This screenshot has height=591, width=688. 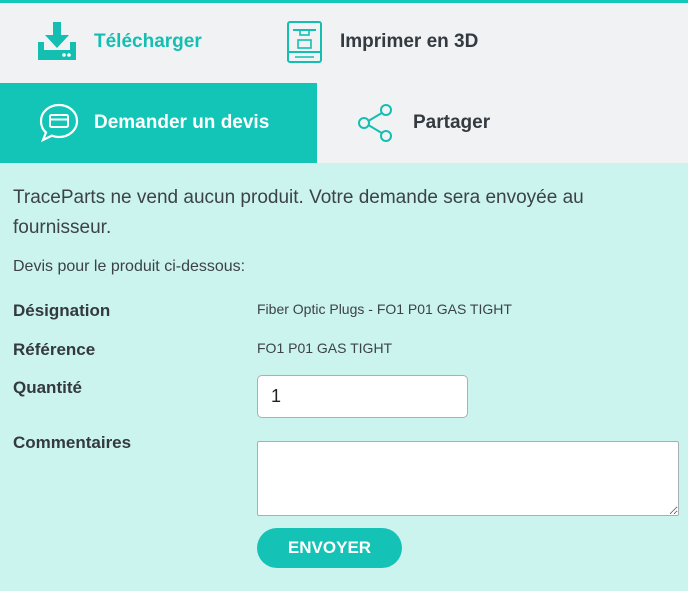 I want to click on tab-request-quote: Demander un devis, so click(x=158, y=123).